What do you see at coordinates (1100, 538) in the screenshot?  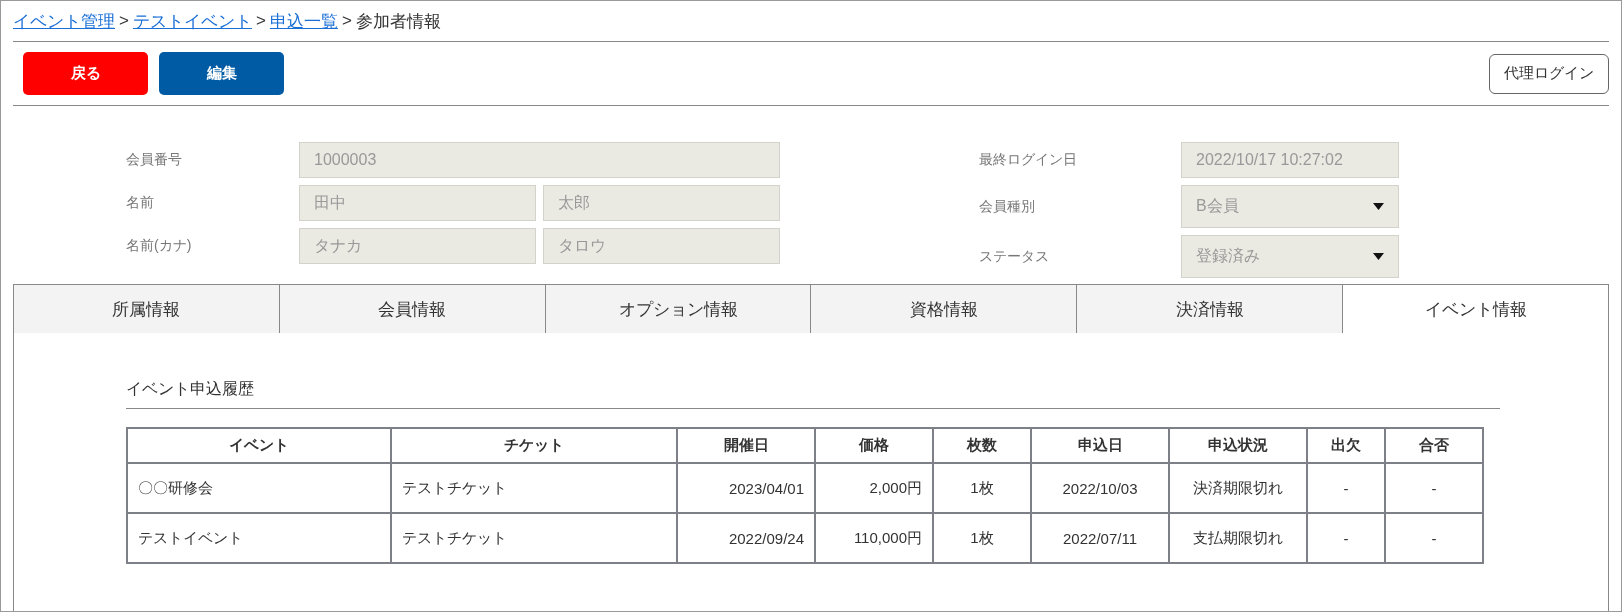 I see `table-cell: 2022/07/11` at bounding box center [1100, 538].